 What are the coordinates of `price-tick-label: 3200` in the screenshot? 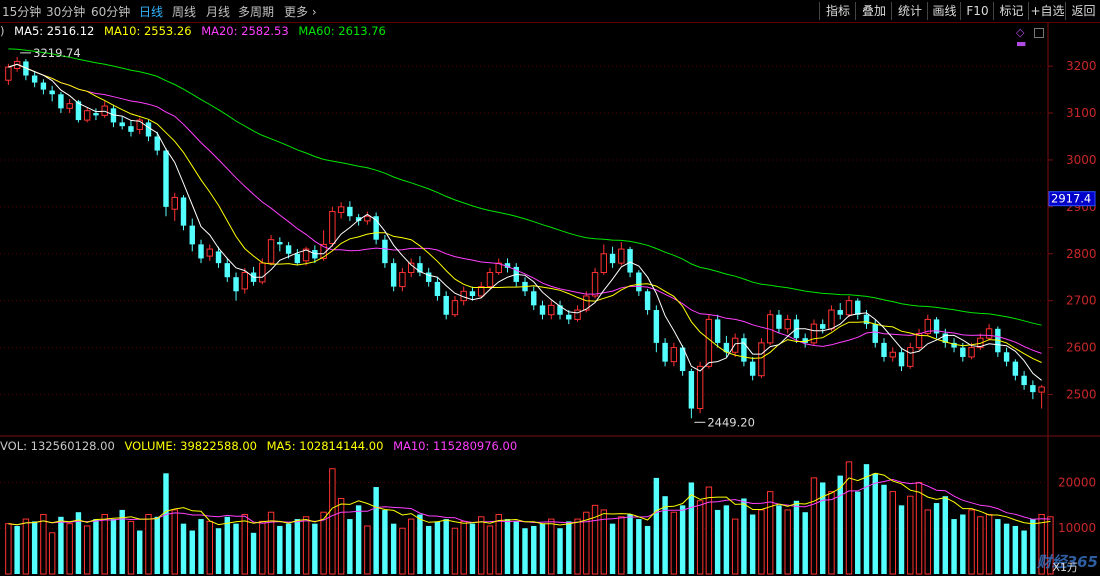 It's located at (1081, 66).